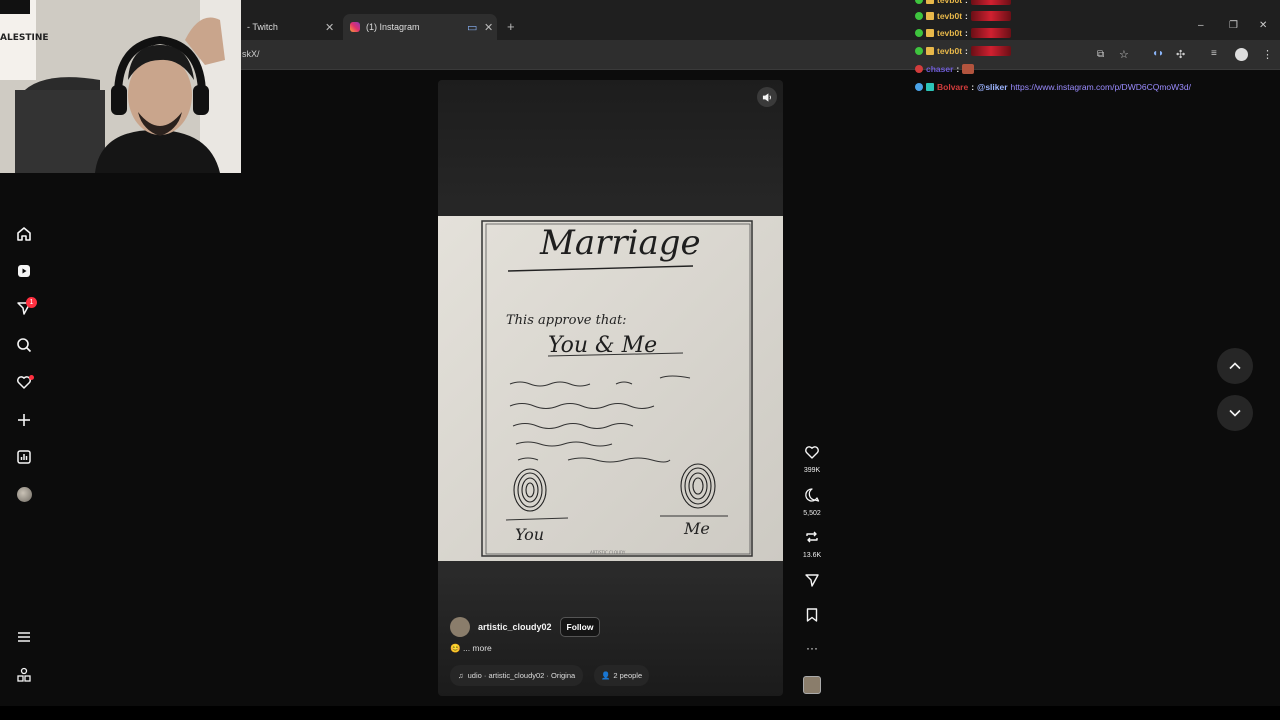 The width and height of the screenshot is (1280, 720). I want to click on chat-username: chaser, so click(939, 69).